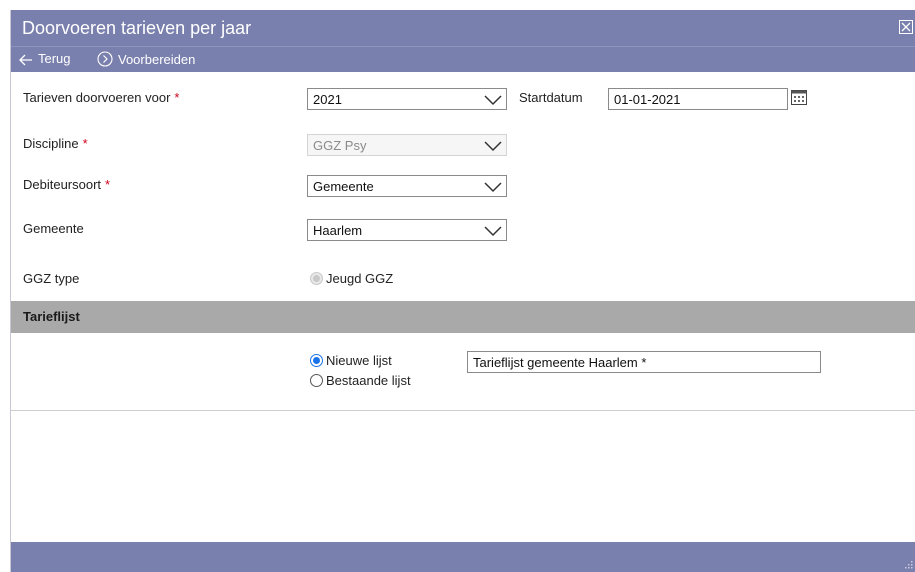 Image resolution: width=915 pixels, height=572 pixels. I want to click on municipality-value: Haarlem, so click(338, 230).